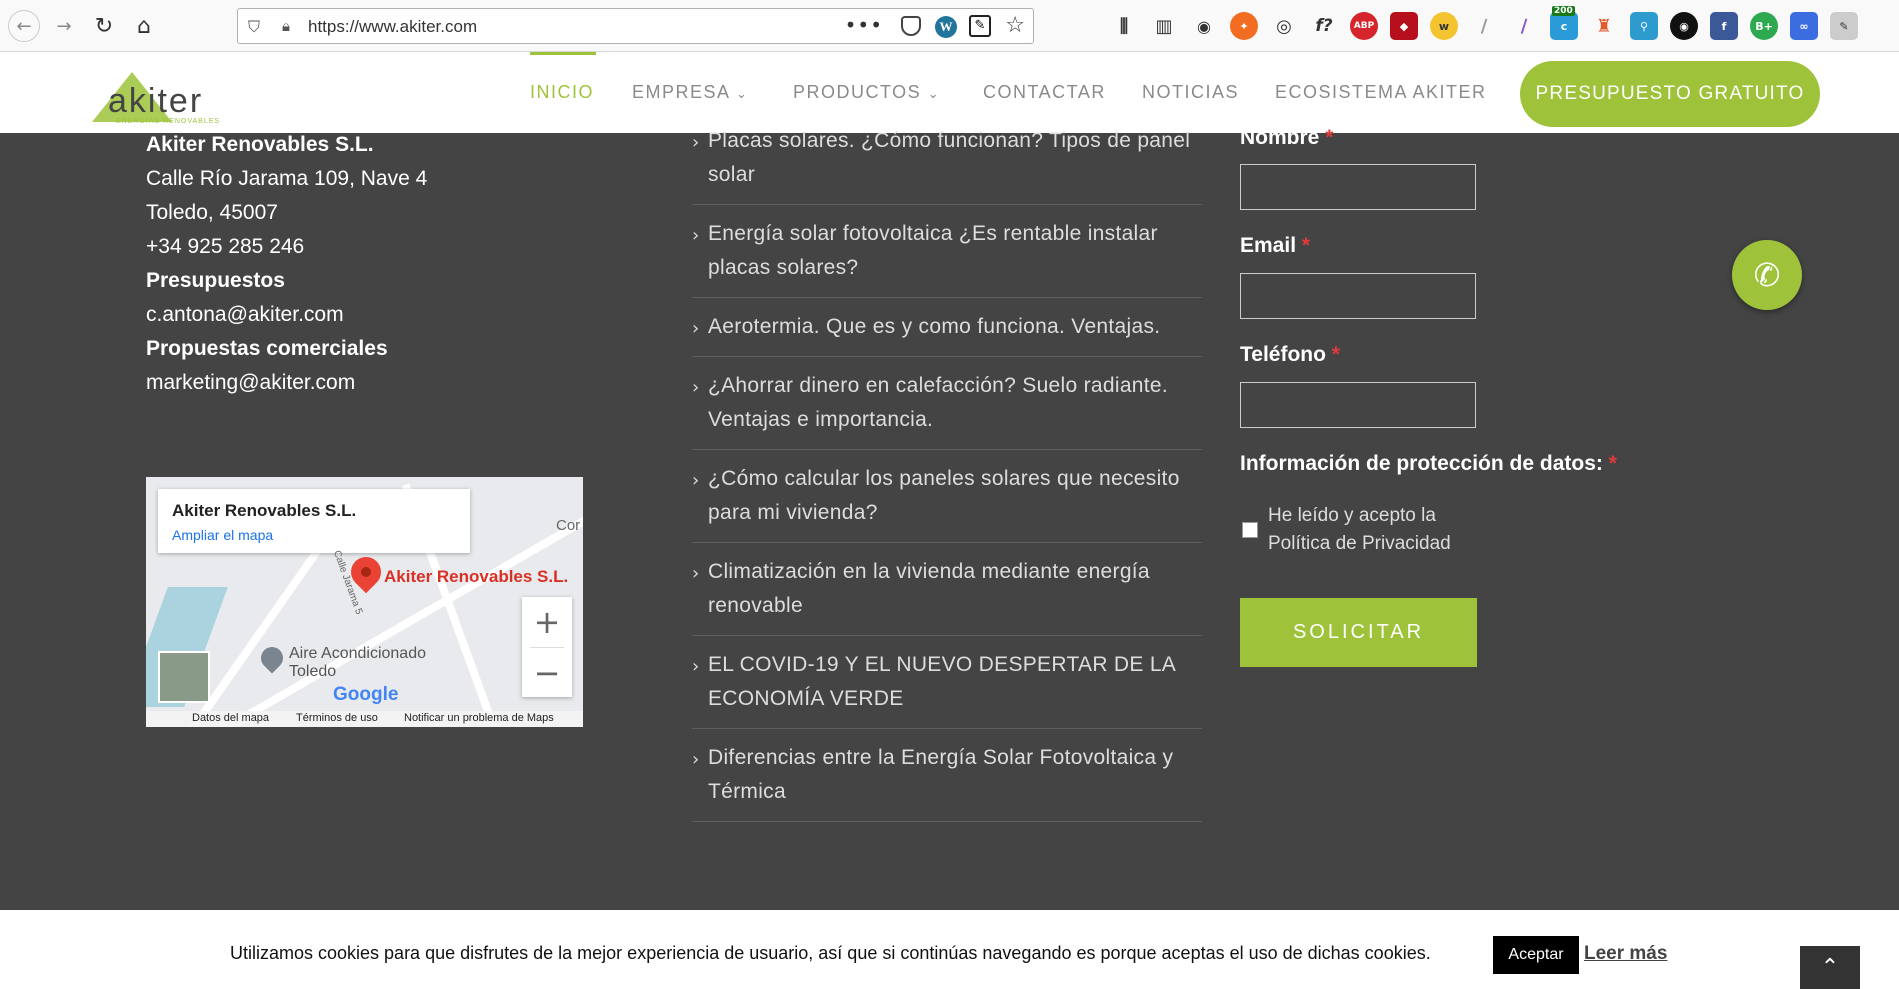 The width and height of the screenshot is (1899, 989). I want to click on cookie-read-more-link: Leer más, so click(1625, 954).